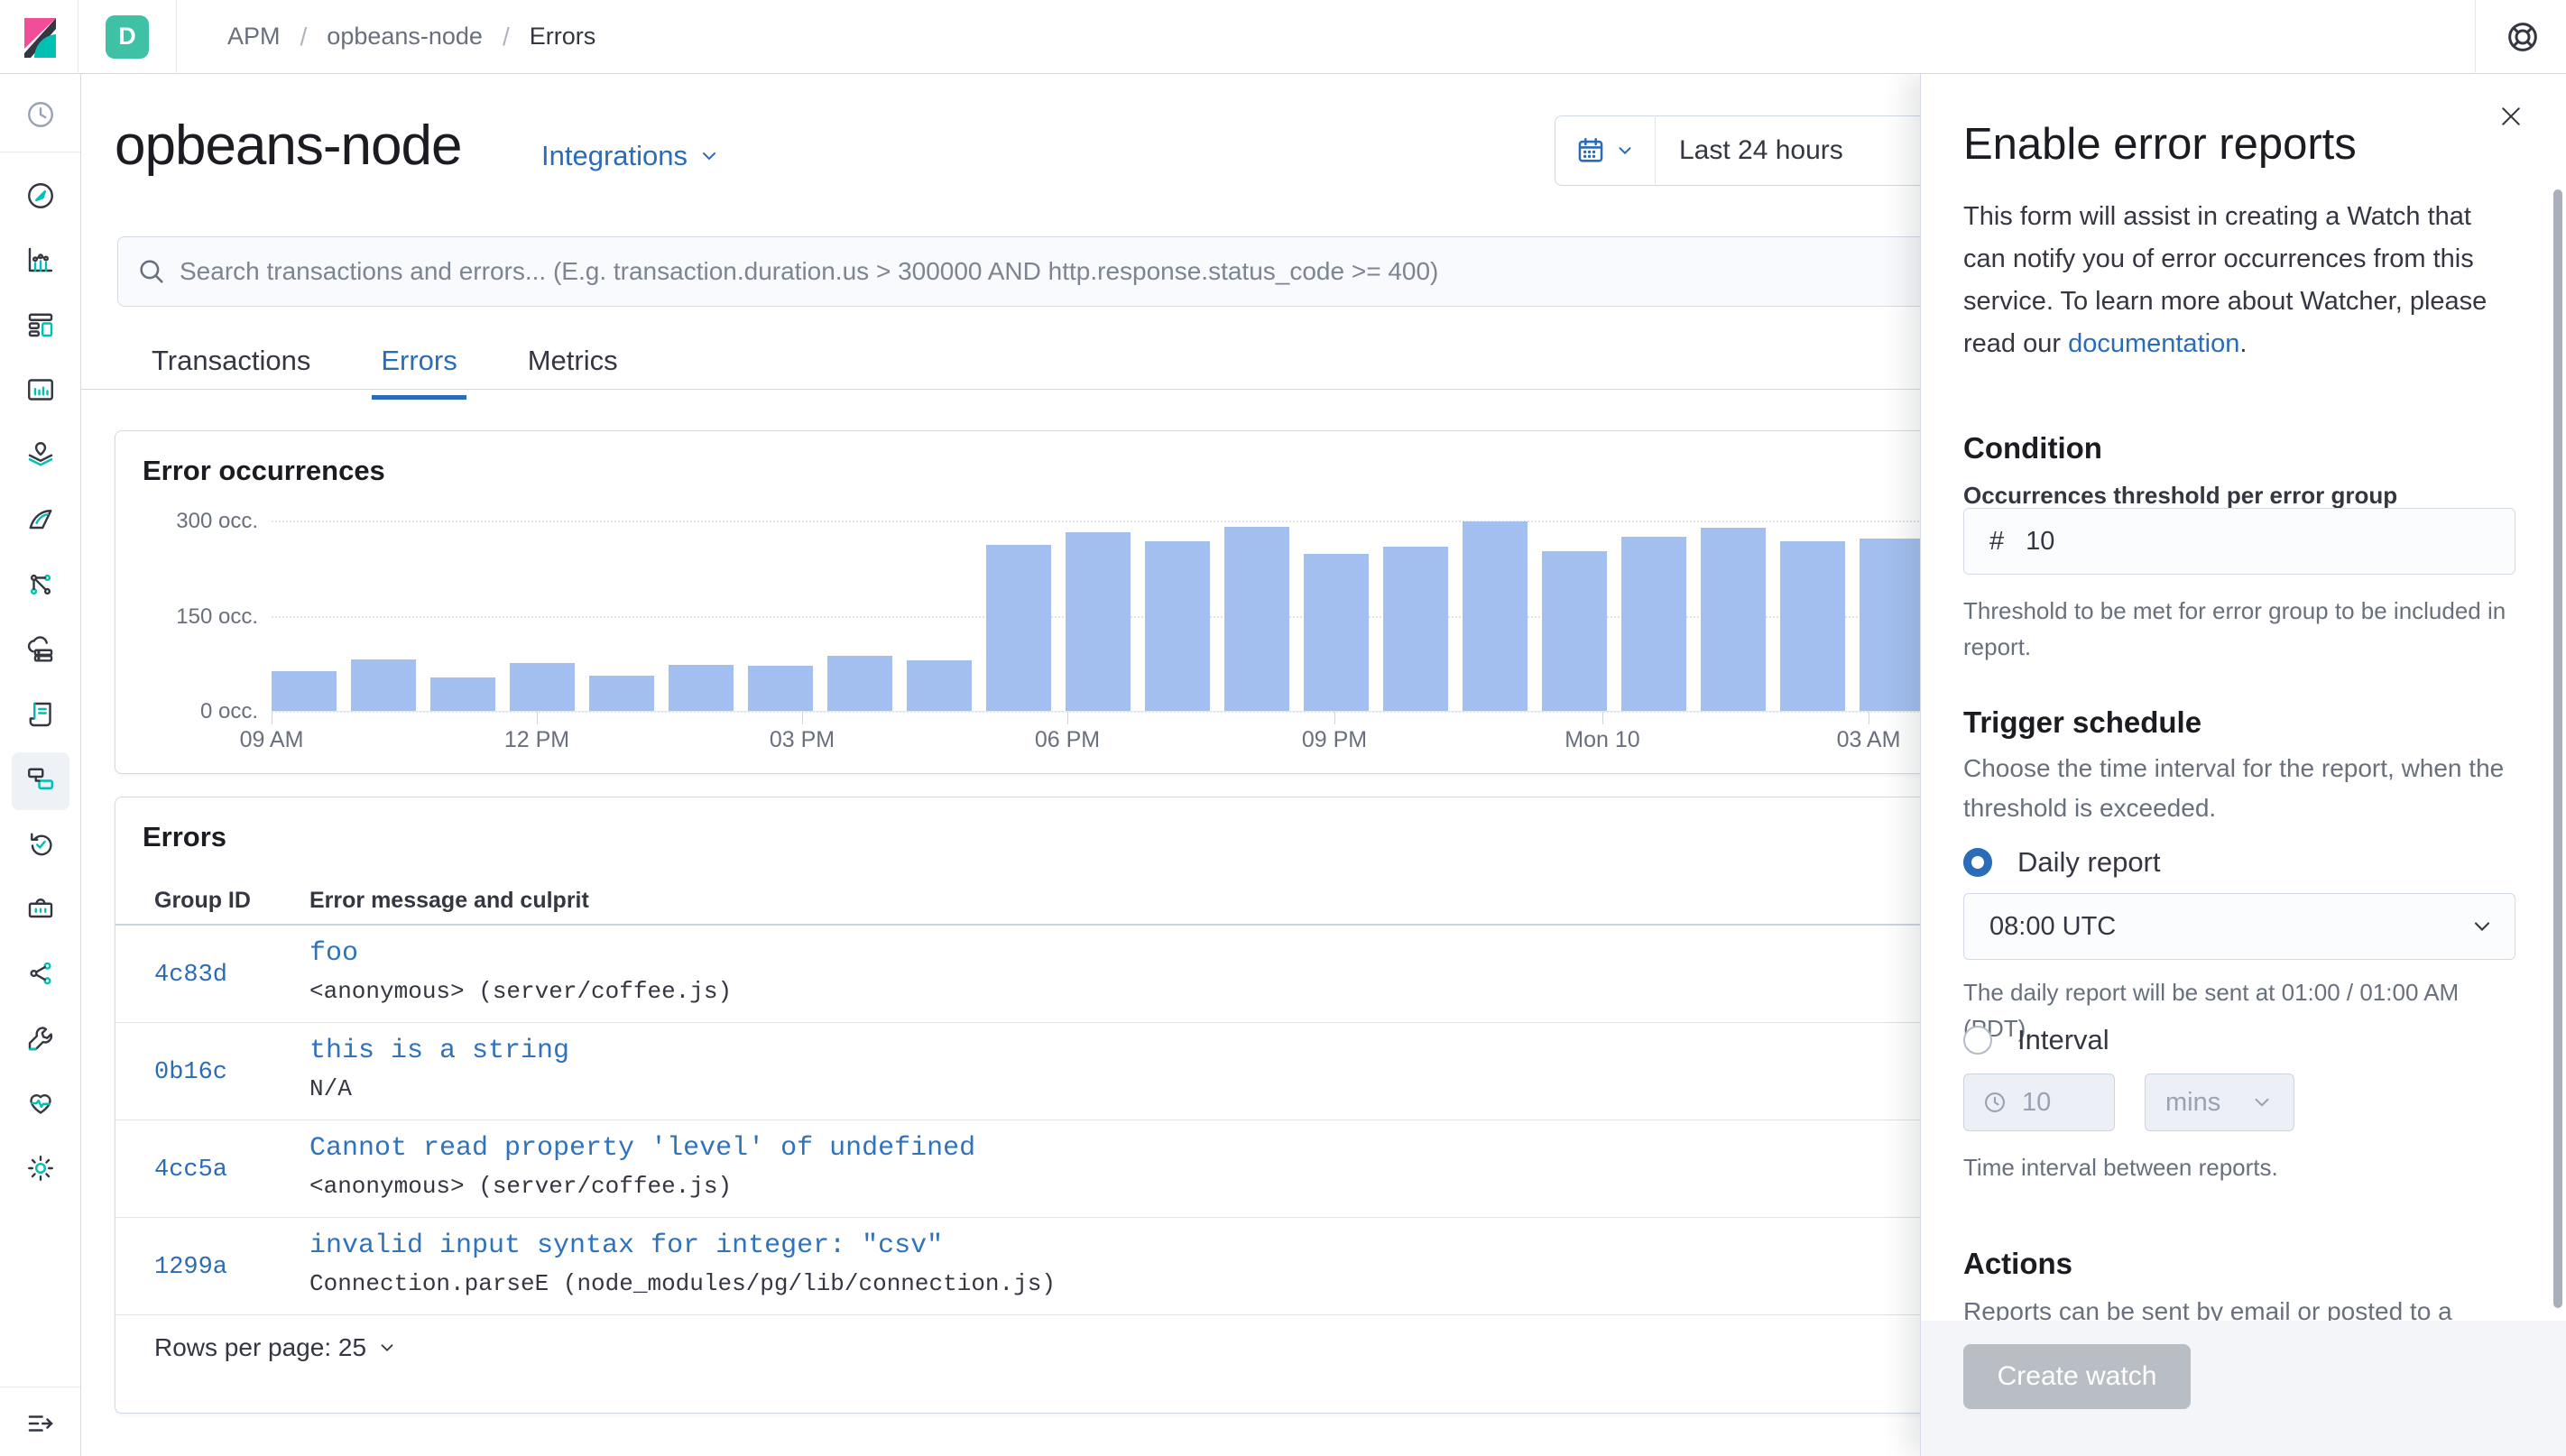 This screenshot has height=1456, width=2566. Describe the element at coordinates (2039, 1102) in the screenshot. I see `interval-value-input: 10` at that location.